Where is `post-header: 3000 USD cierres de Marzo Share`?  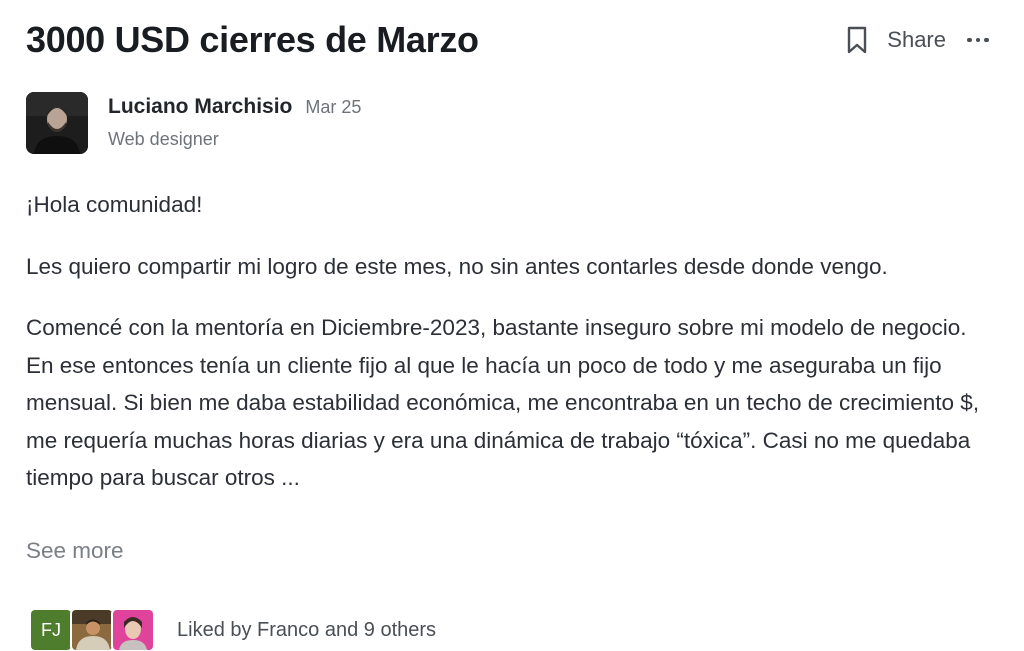
post-header: 3000 USD cierres de Marzo Share is located at coordinates (511, 40).